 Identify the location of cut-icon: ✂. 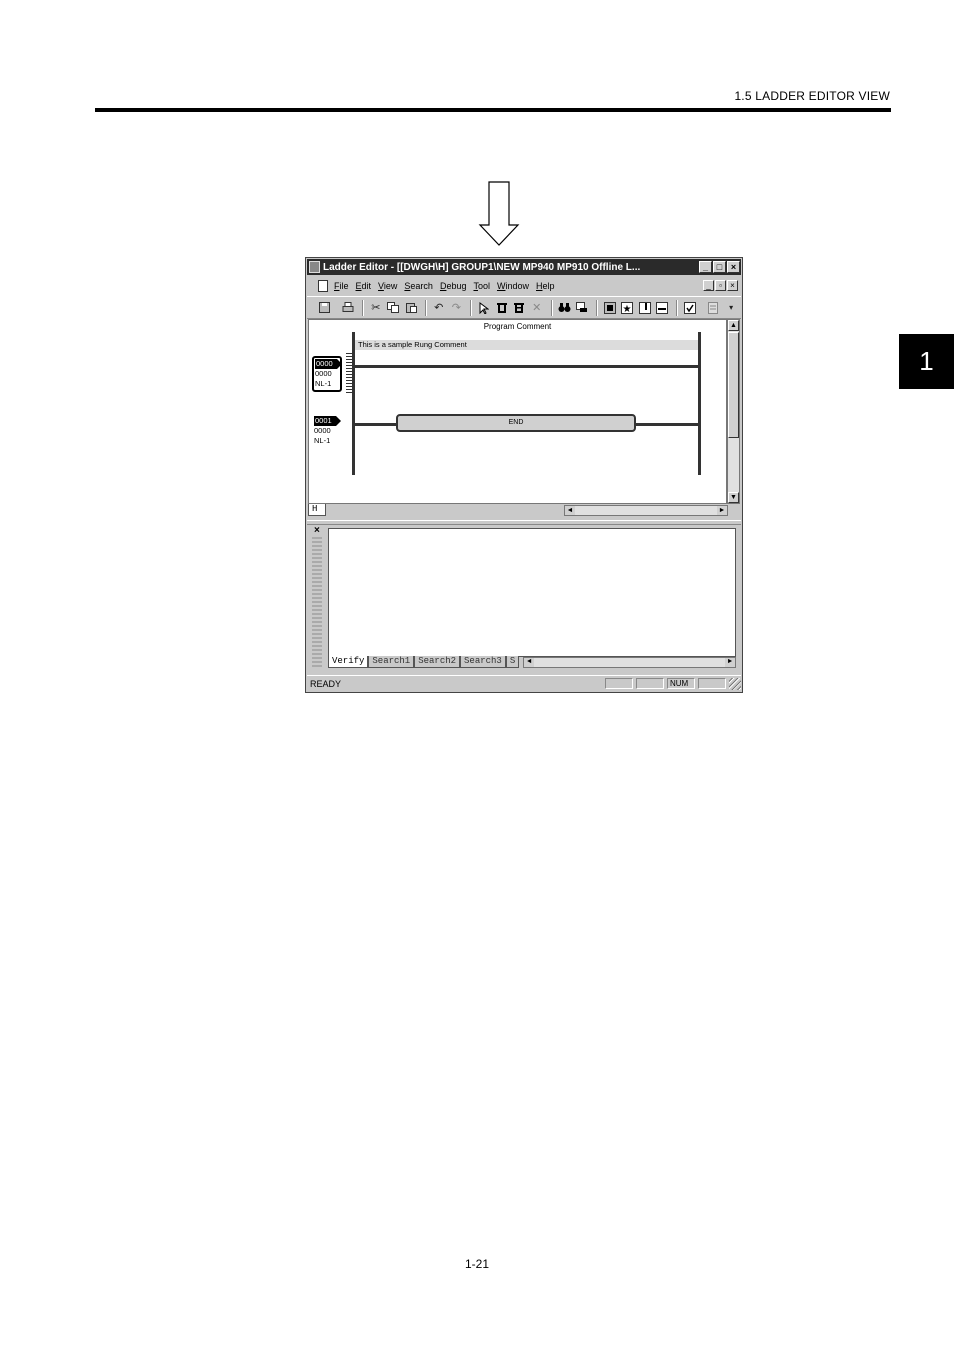
(376, 308).